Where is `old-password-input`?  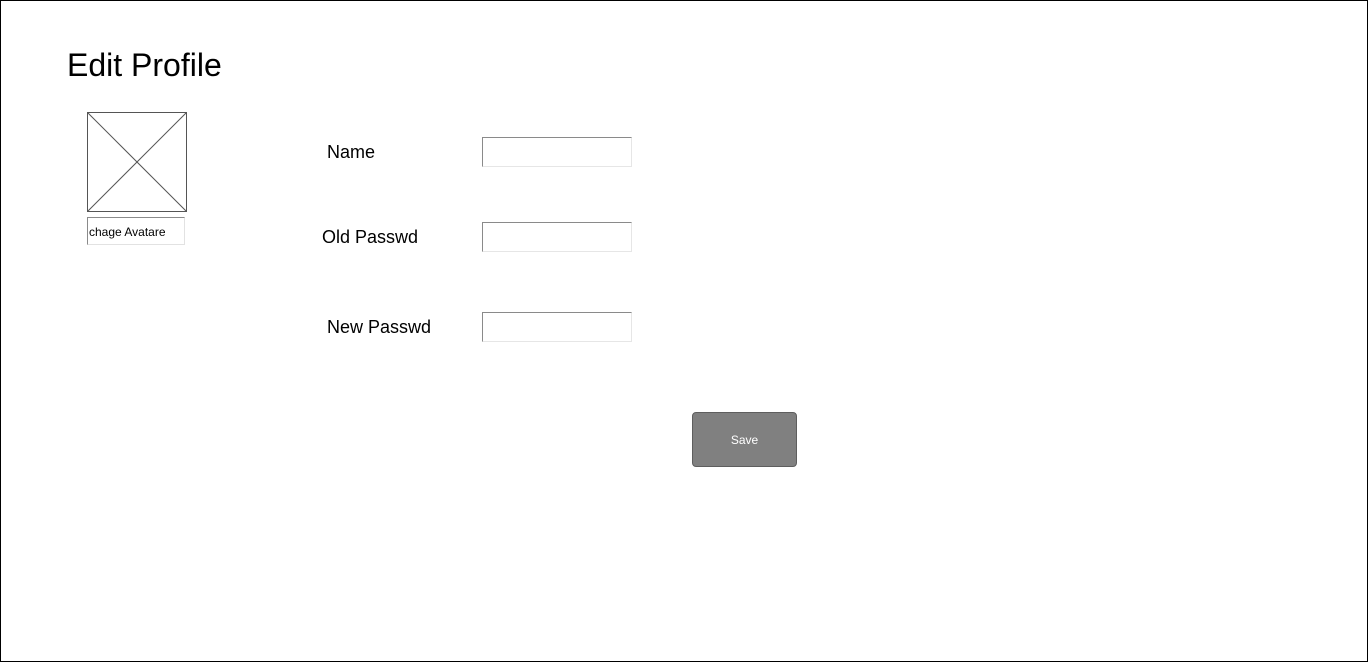
old-password-input is located at coordinates (557, 237).